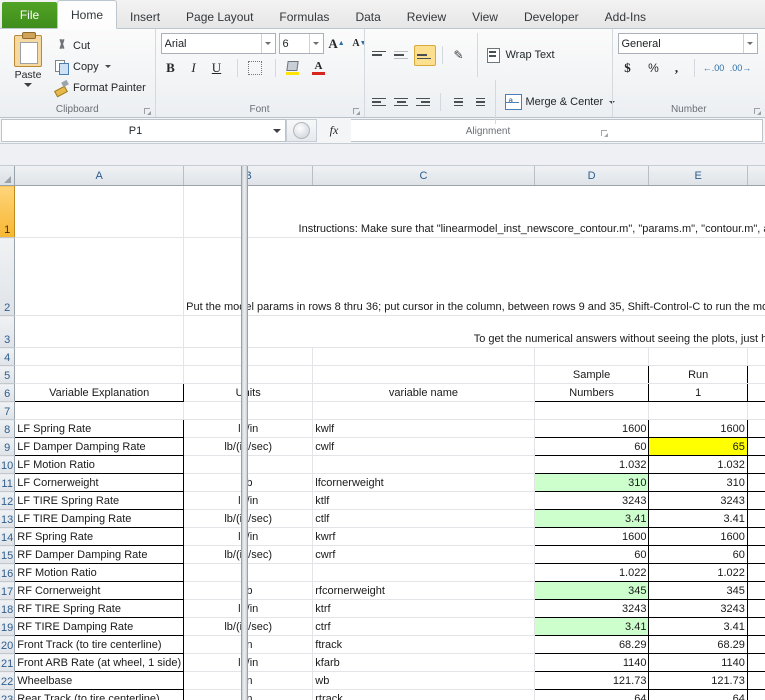 Image resolution: width=765 pixels, height=700 pixels. I want to click on align-bottom-button, so click(425, 55).